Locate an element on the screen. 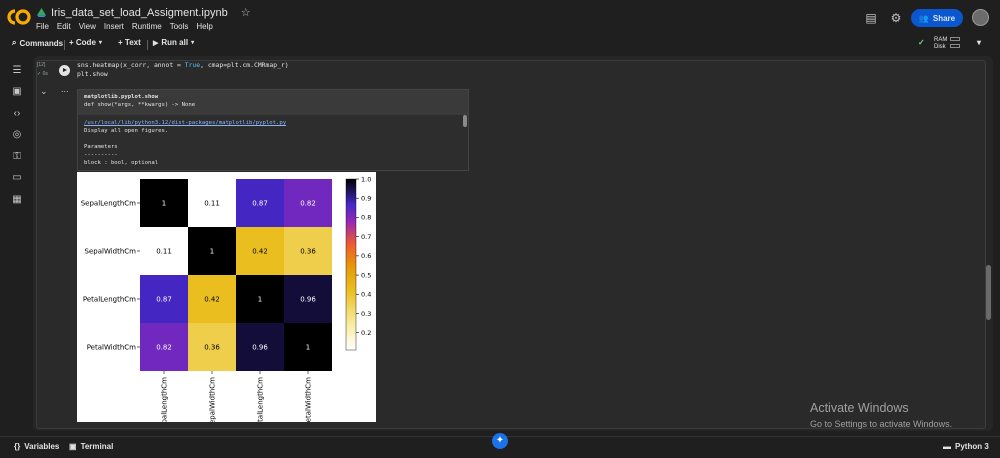 This screenshot has width=1000, height=458. terminal-button: ▣ Terminal is located at coordinates (91, 446).